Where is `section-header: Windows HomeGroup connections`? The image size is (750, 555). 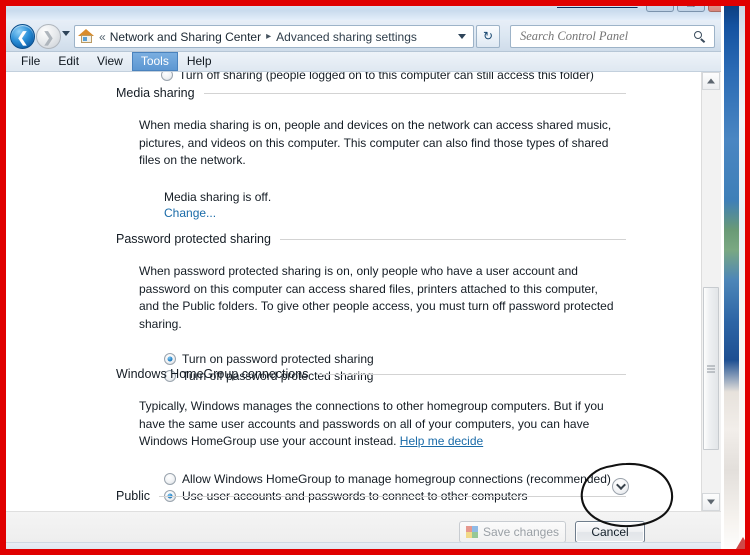 section-header: Windows HomeGroup connections is located at coordinates (354, 374).